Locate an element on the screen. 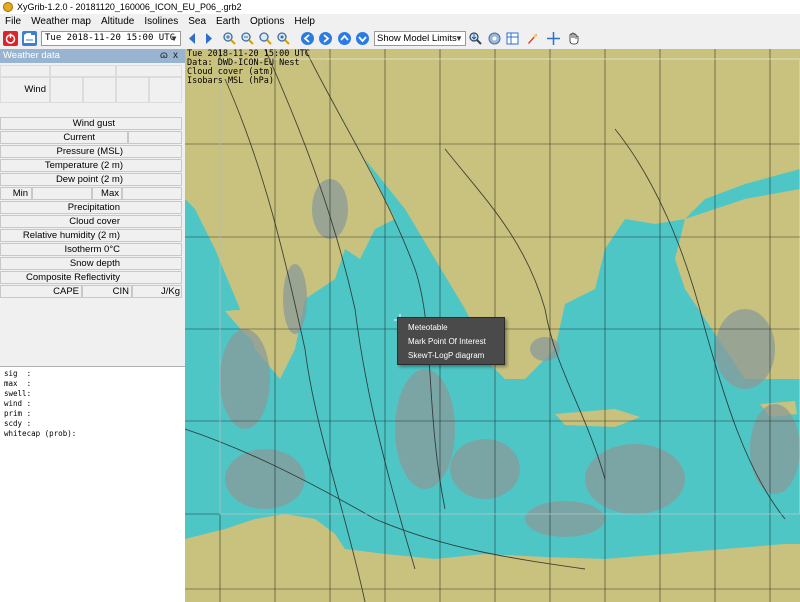  min-value is located at coordinates (62, 193).